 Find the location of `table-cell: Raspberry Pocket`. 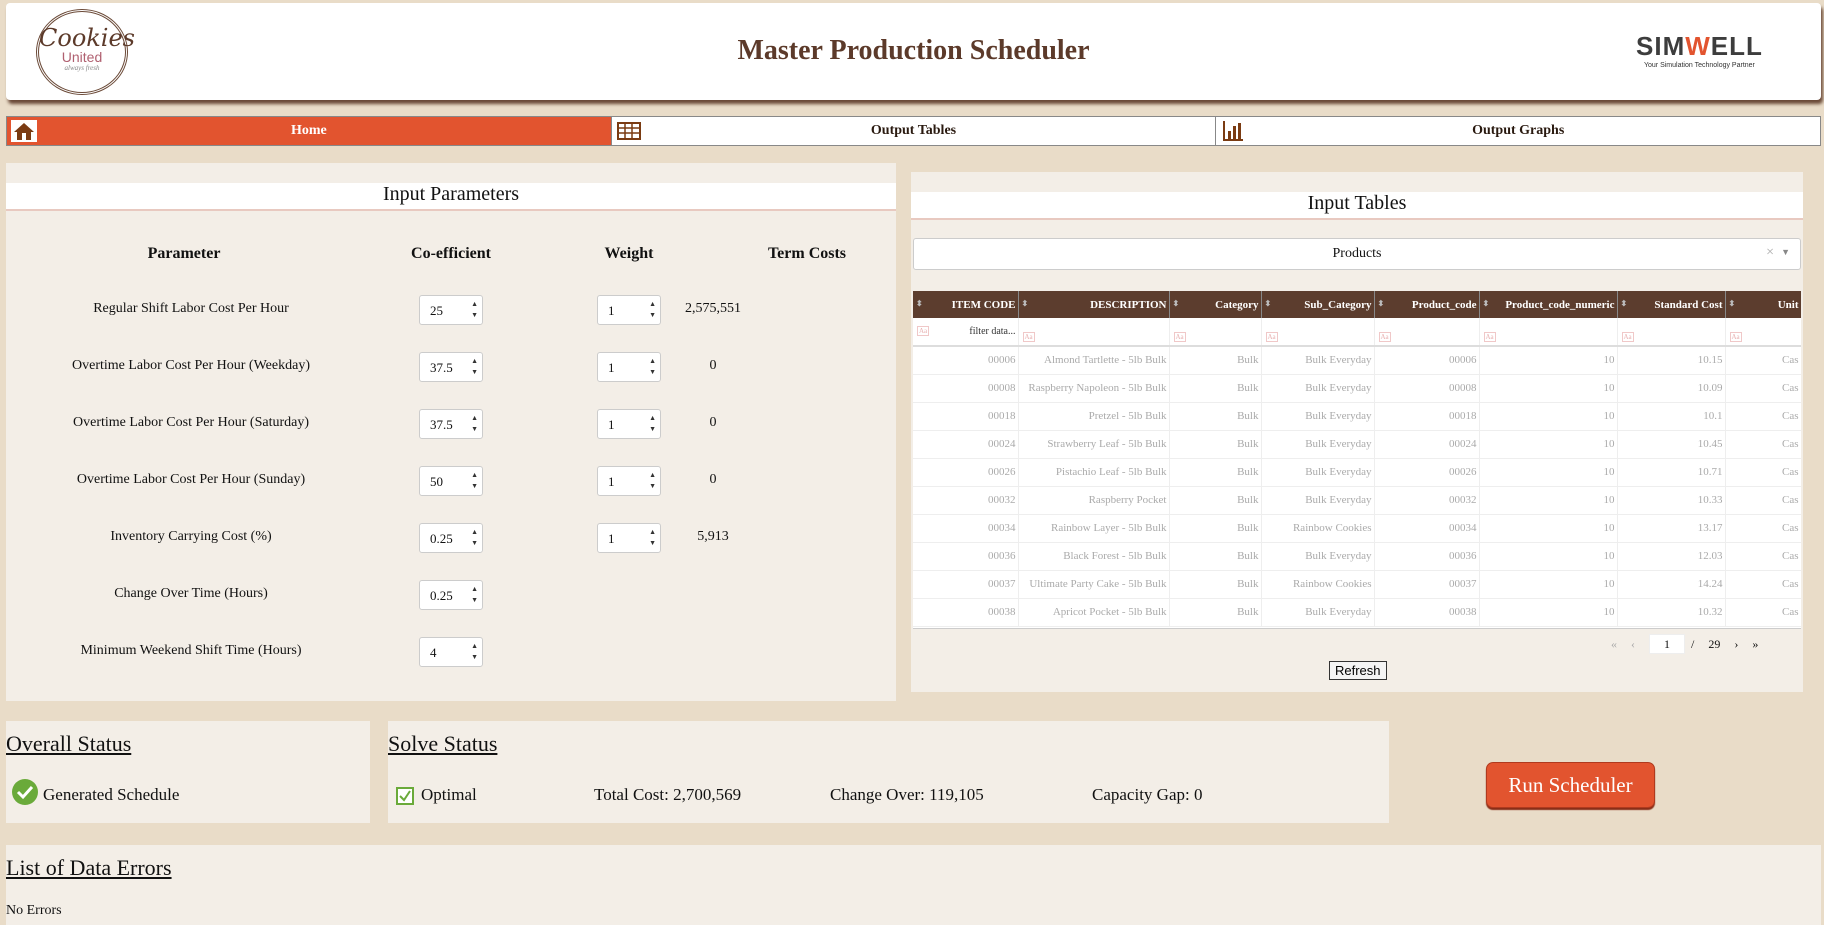

table-cell: Raspberry Pocket is located at coordinates (1094, 500).